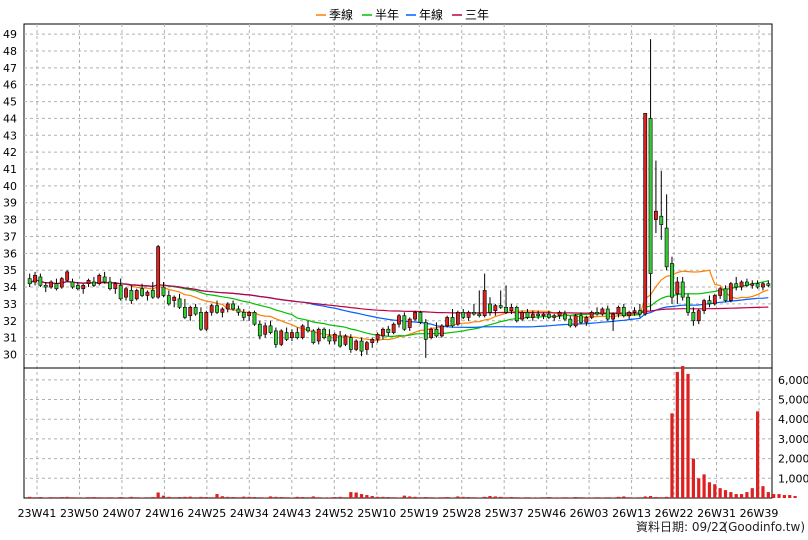  What do you see at coordinates (10, 194) in the screenshot?
I see `price-axis: 30 31 32 33 34 35 36 37 38 39 40 41 42 43 44 45 46 47 48 49` at bounding box center [10, 194].